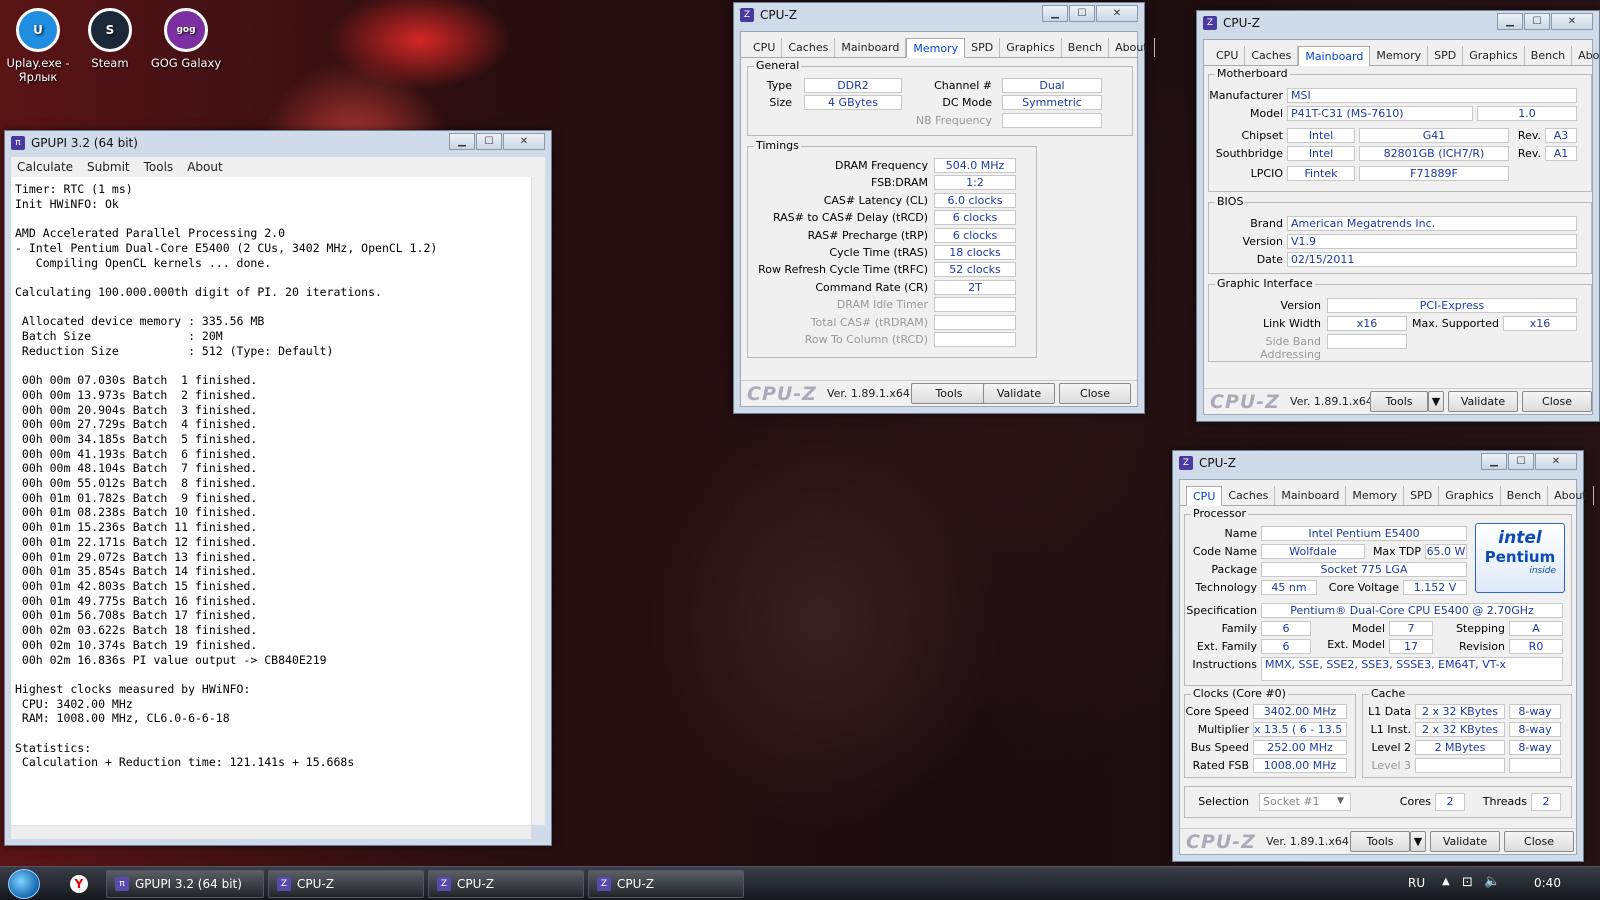 Image resolution: width=1600 pixels, height=900 pixels. What do you see at coordinates (506, 884) in the screenshot?
I see `taskbar-item-cpuz-2: Z CPU-Z` at bounding box center [506, 884].